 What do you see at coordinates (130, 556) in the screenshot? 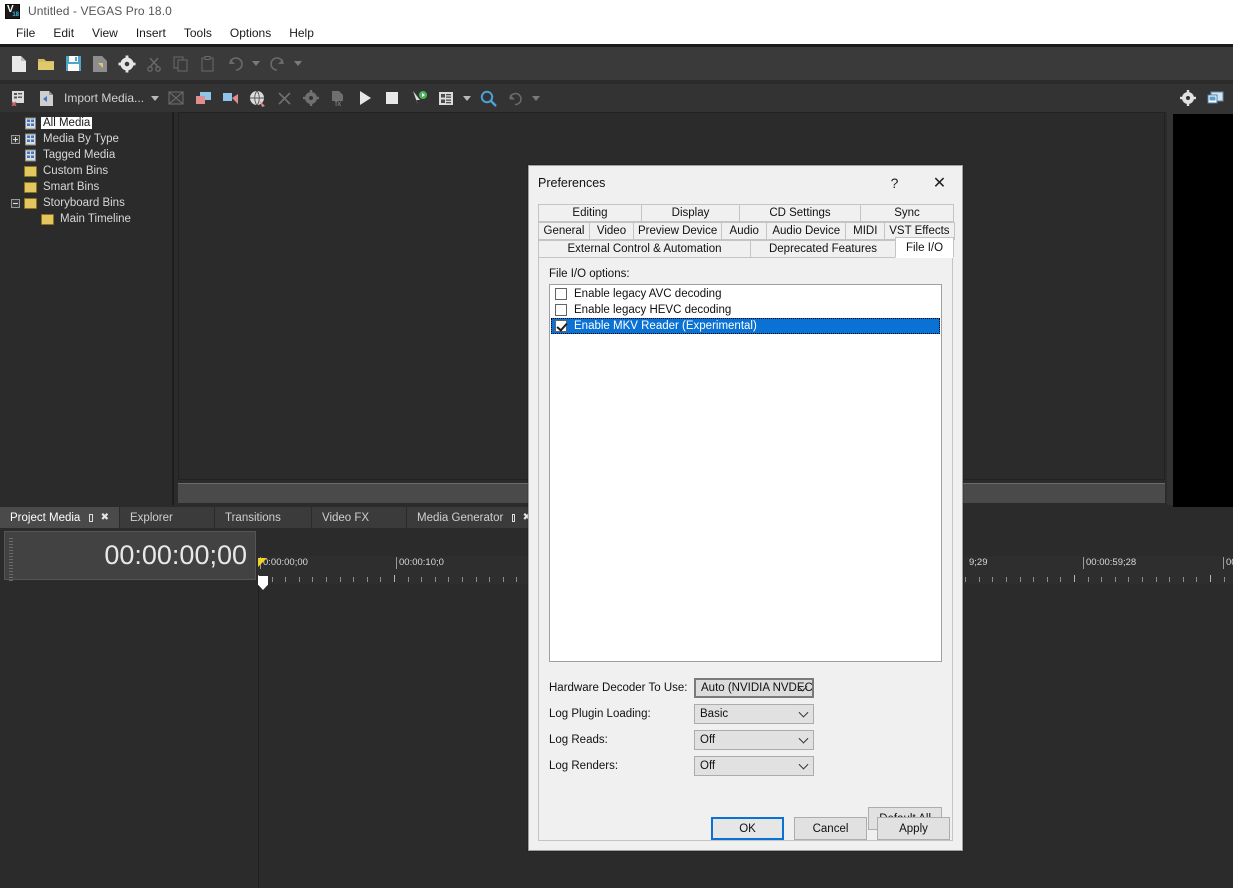
I see `timecode-display: 00:00:00;00` at bounding box center [130, 556].